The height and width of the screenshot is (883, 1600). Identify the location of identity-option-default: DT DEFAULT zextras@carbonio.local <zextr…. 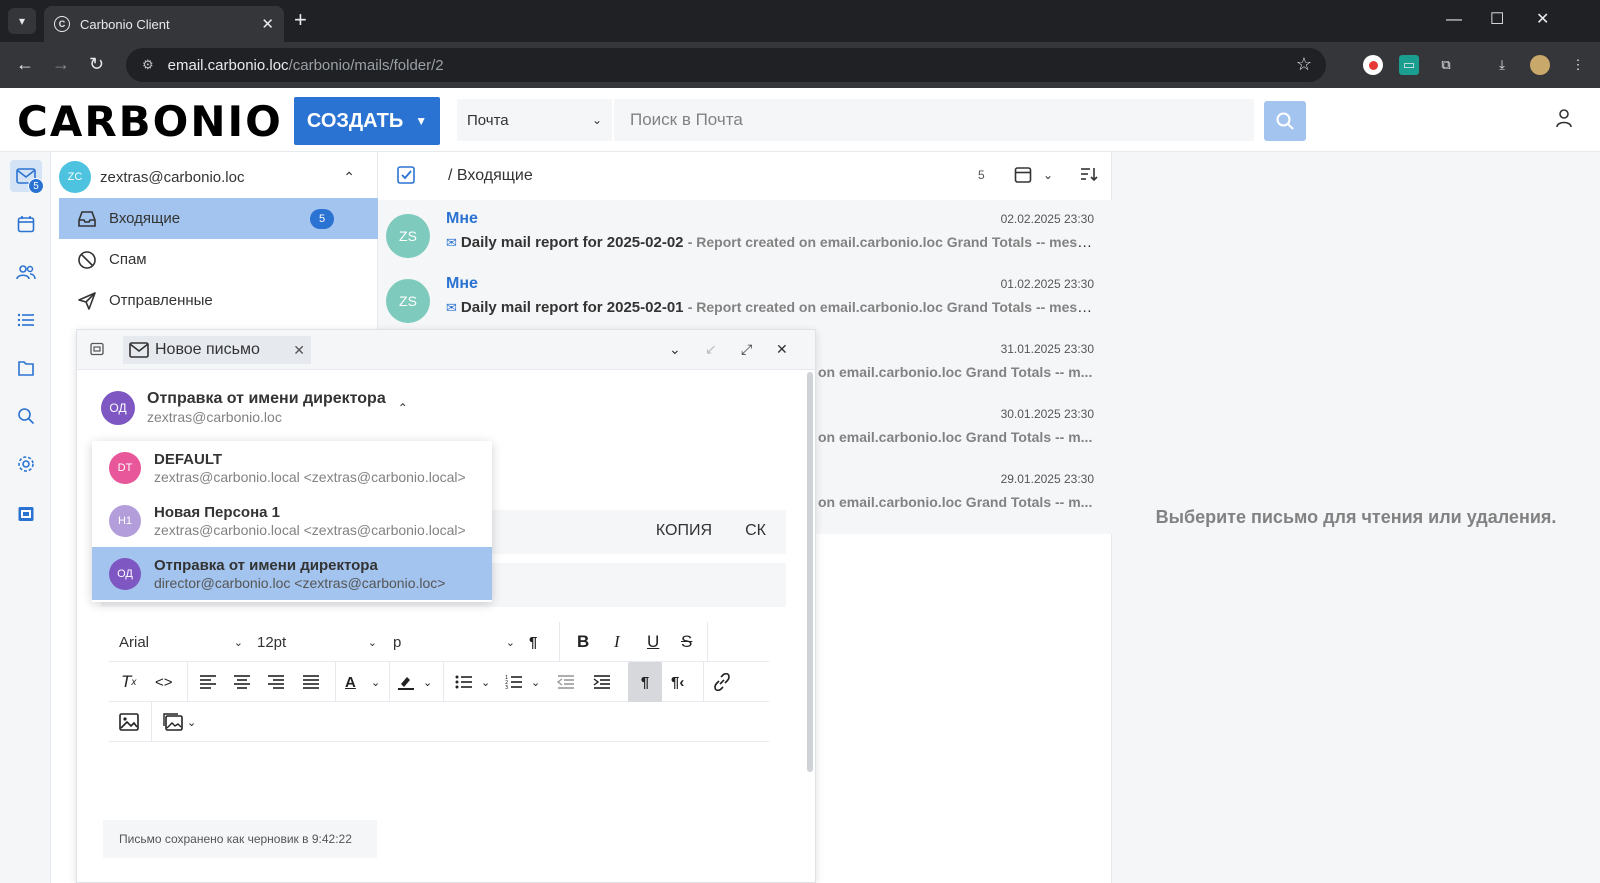
(292, 467).